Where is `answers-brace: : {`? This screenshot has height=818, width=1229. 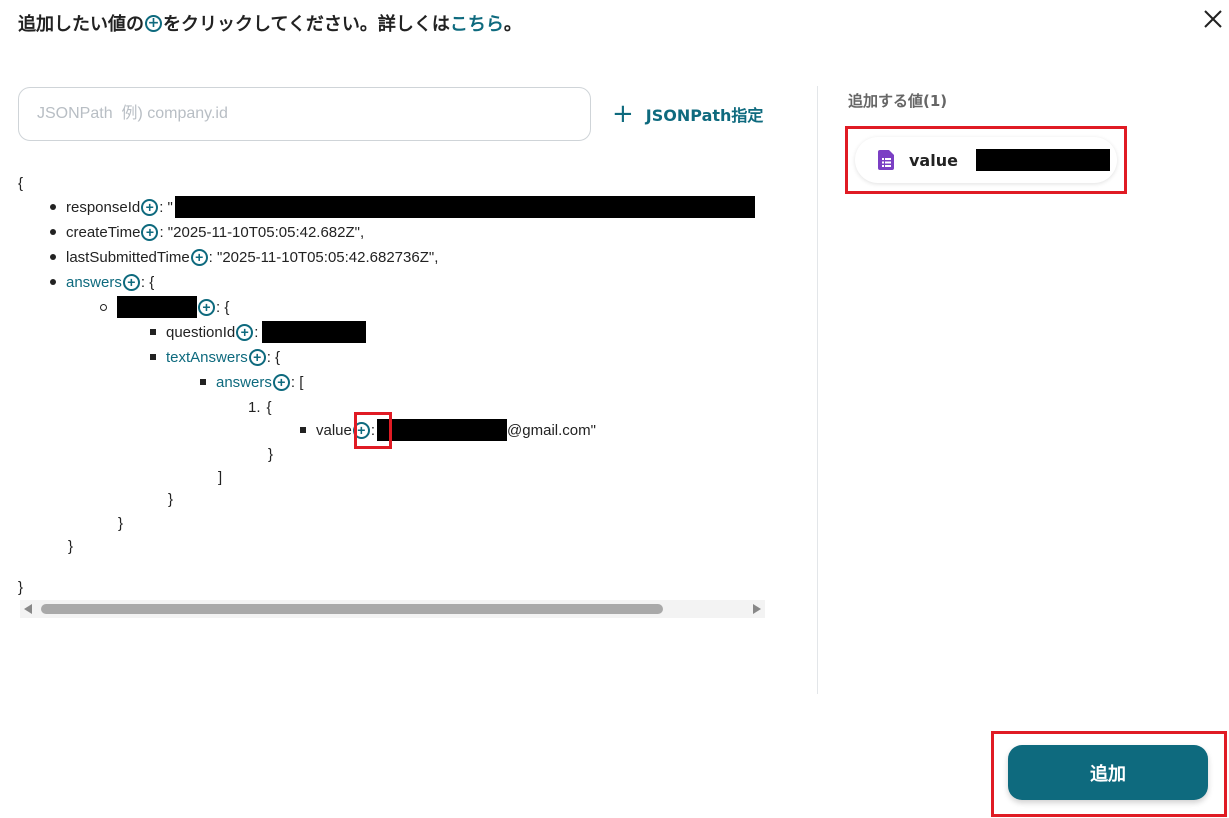
answers-brace: : { is located at coordinates (147, 282).